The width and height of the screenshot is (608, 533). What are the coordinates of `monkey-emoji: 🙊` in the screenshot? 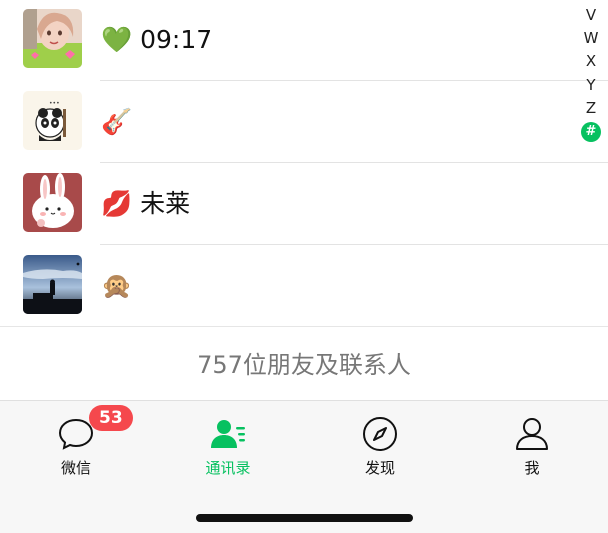 It's located at (117, 285).